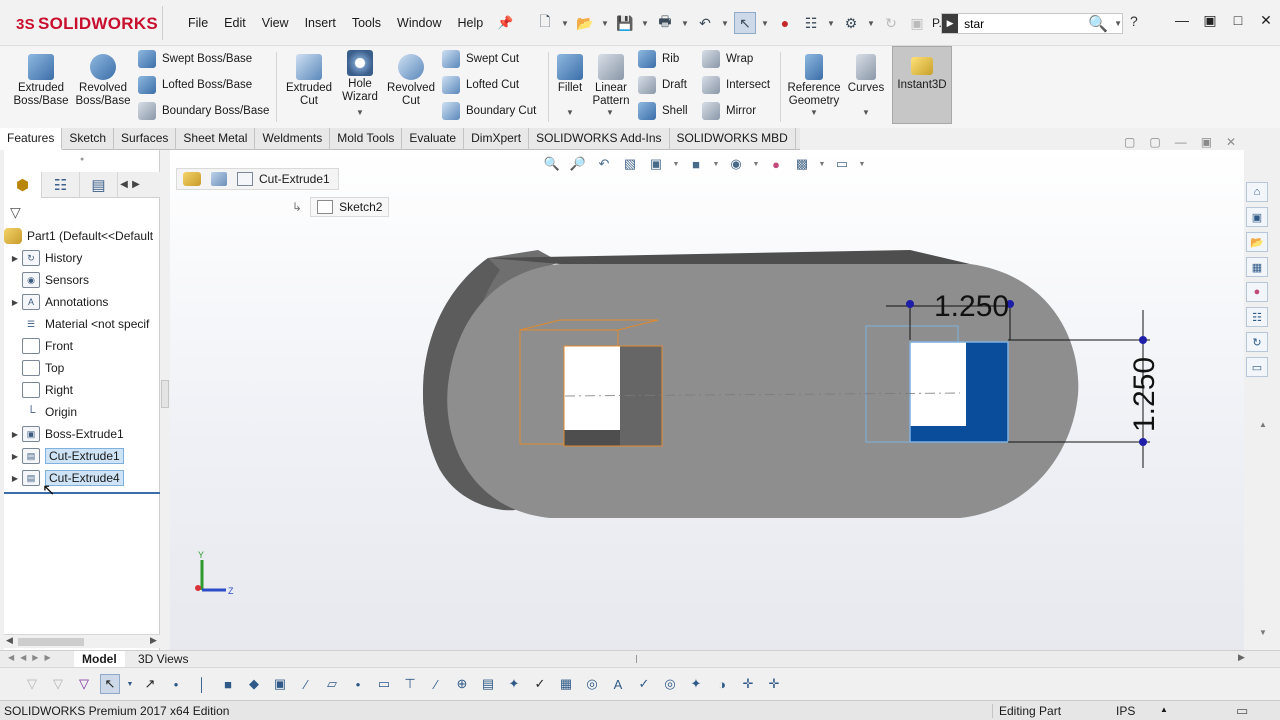 This screenshot has height=720, width=1280. Describe the element at coordinates (658, 59) in the screenshot. I see `rib-button: Rib` at that location.